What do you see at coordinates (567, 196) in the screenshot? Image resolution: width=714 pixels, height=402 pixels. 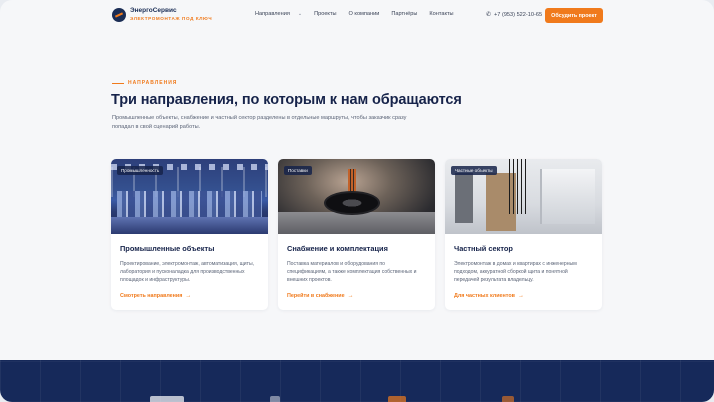 I see `image-room` at bounding box center [567, 196].